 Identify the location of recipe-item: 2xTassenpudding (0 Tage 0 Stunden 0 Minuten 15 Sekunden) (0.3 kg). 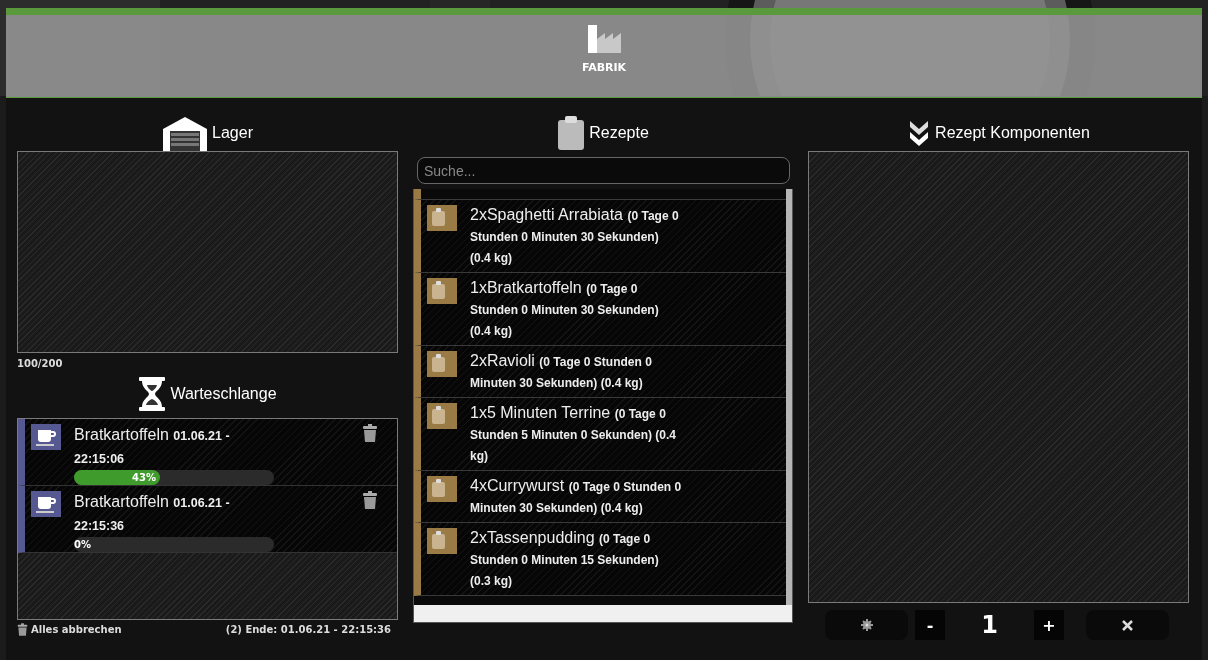
(600, 559).